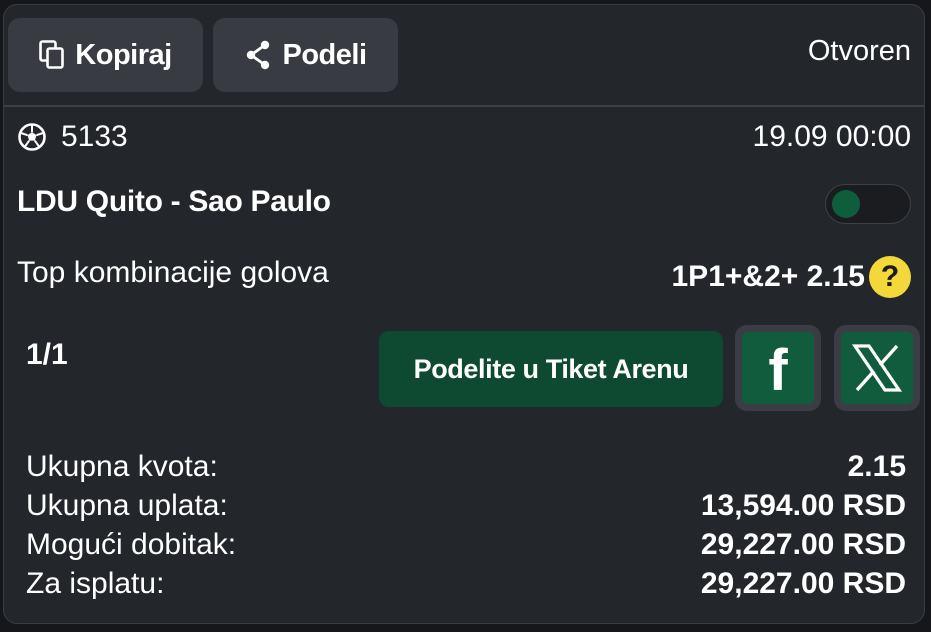 This screenshot has width=931, height=632. What do you see at coordinates (803, 505) in the screenshot?
I see `total-stake-value: 13,594.00 RSD` at bounding box center [803, 505].